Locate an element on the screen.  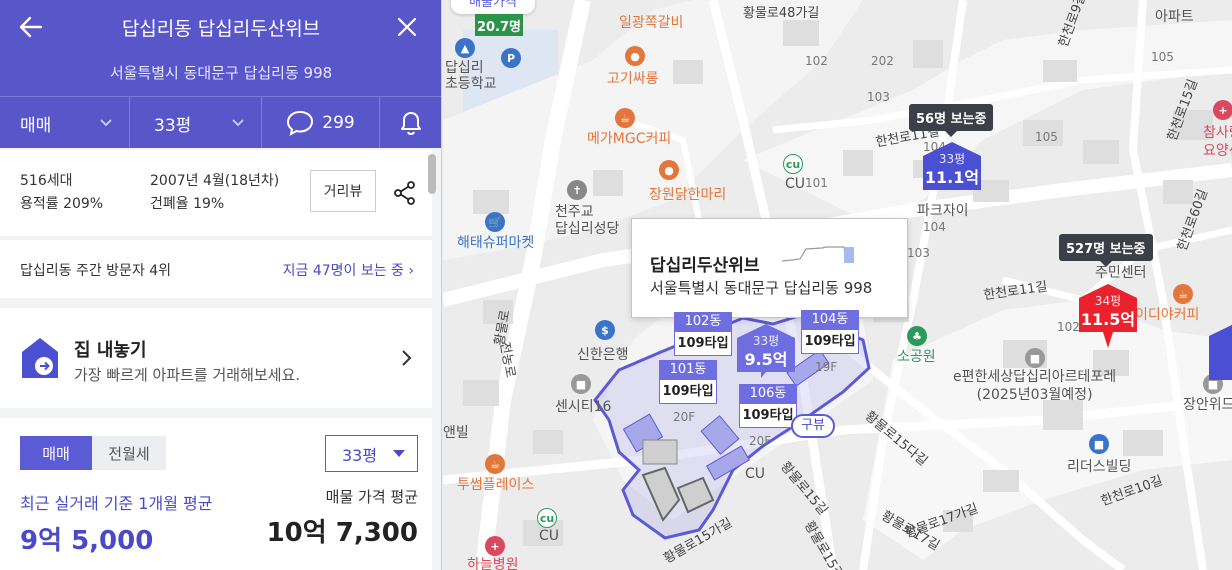
road-label: 황물로48가길 is located at coordinates (781, 13).